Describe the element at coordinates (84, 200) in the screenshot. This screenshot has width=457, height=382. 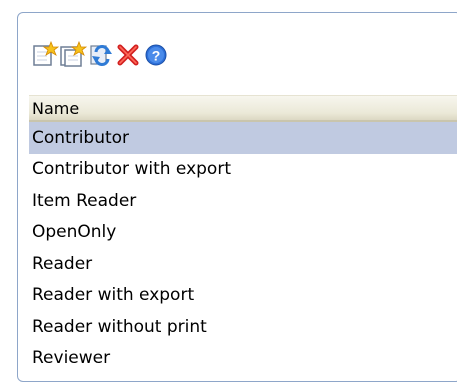
I see `list-item-label: Item Reader` at that location.